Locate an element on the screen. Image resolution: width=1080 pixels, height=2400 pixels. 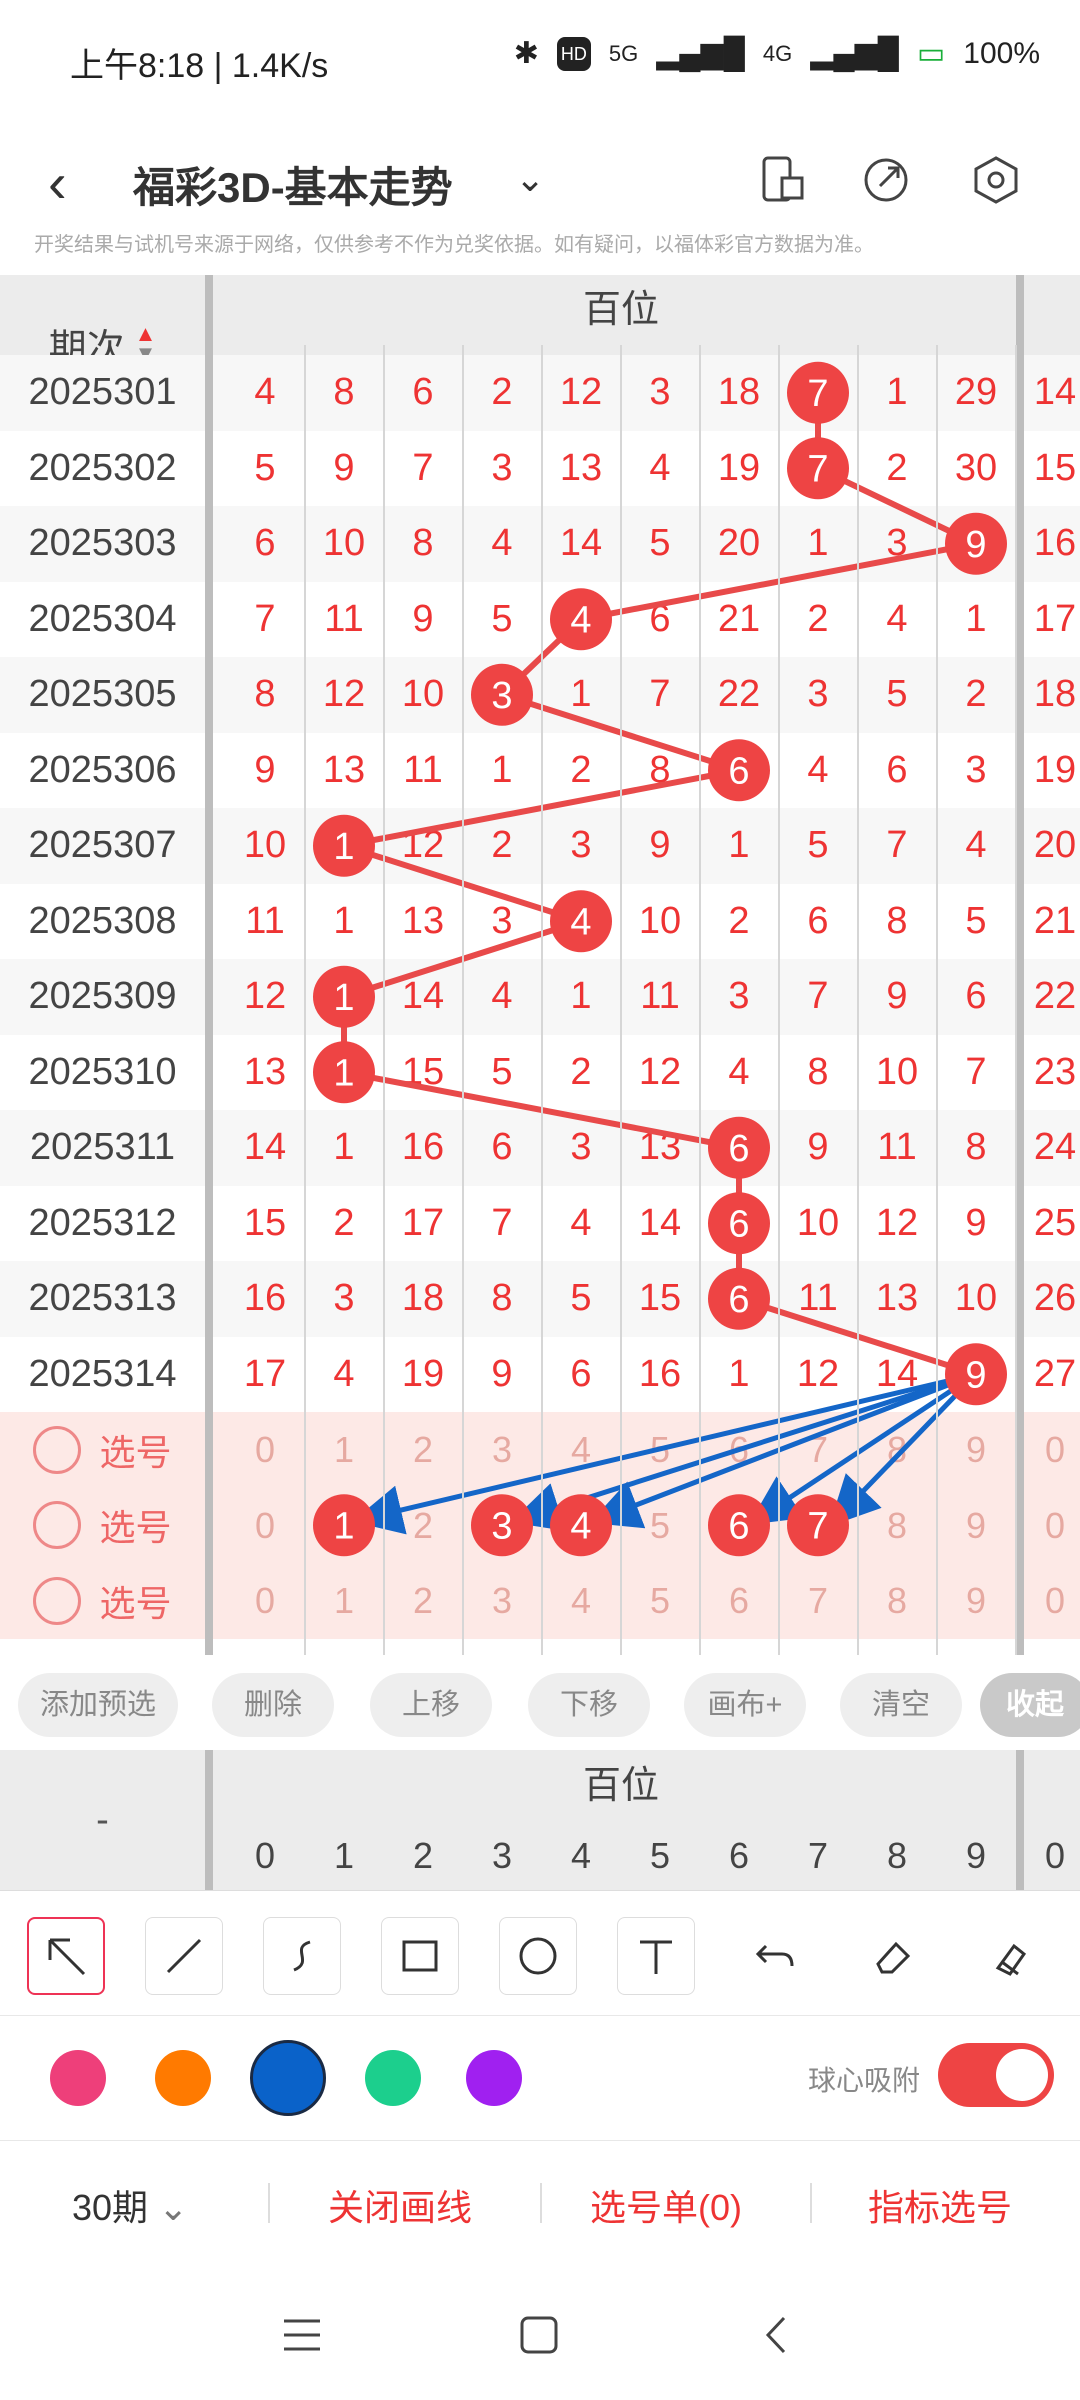
pick-list-button: 选号单(0) is located at coordinates (666, 2205).